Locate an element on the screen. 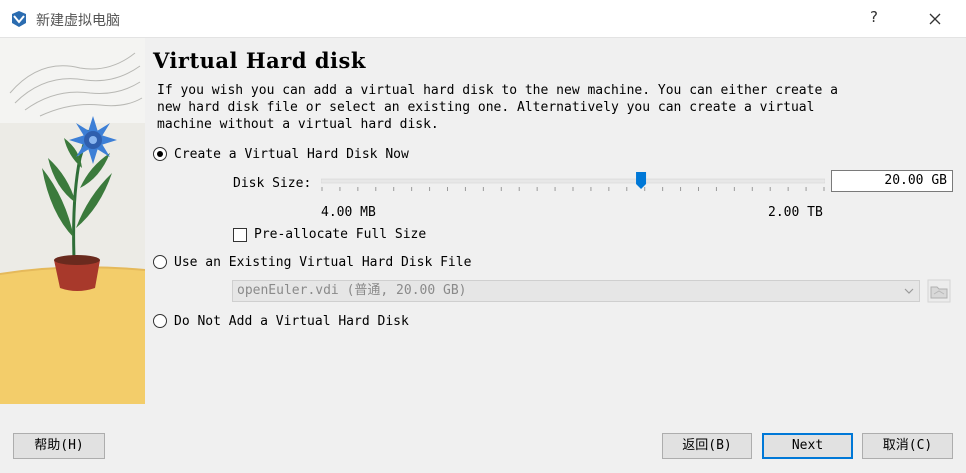 The width and height of the screenshot is (966, 473). back-button: 返回(B) is located at coordinates (707, 446).